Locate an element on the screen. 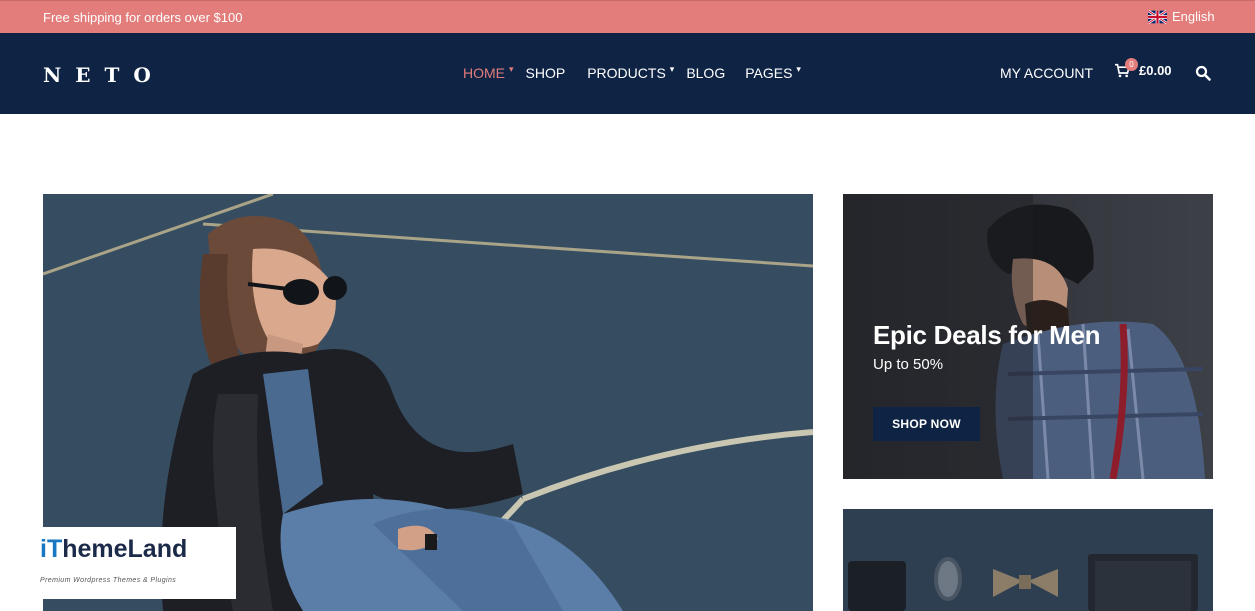 The width and height of the screenshot is (1255, 611). nav-products: PRODUCTS ▾ is located at coordinates (631, 72).